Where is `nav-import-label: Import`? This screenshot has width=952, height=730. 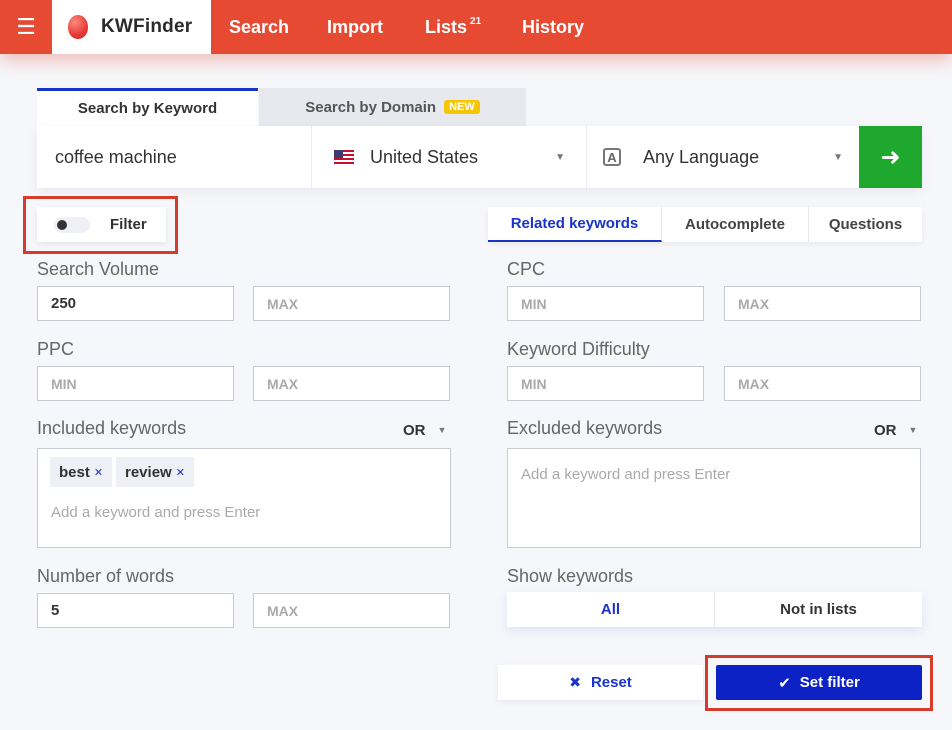
nav-import-label: Import is located at coordinates (355, 26).